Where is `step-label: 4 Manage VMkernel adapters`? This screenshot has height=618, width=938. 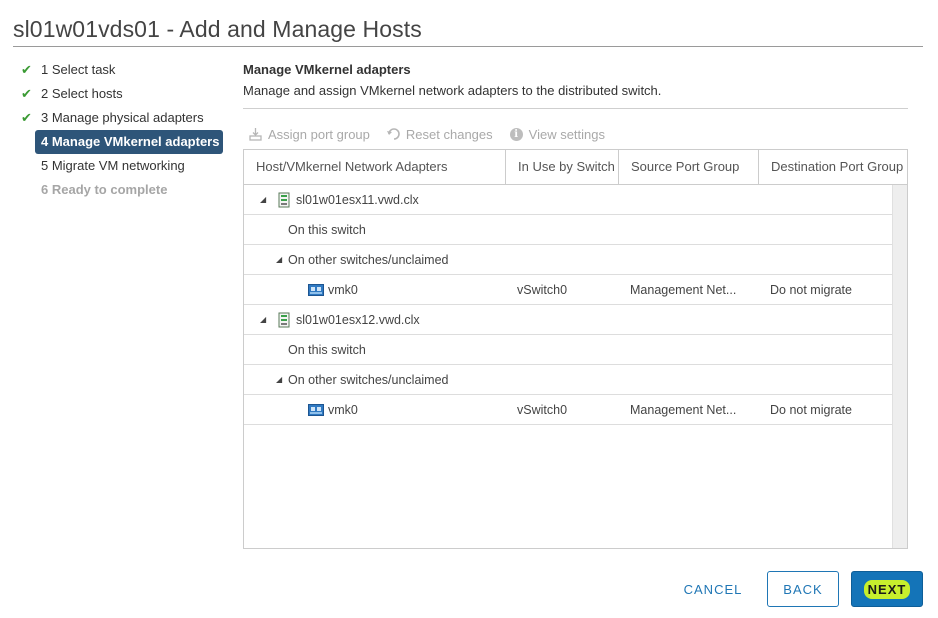
step-label: 4 Manage VMkernel adapters is located at coordinates (130, 141).